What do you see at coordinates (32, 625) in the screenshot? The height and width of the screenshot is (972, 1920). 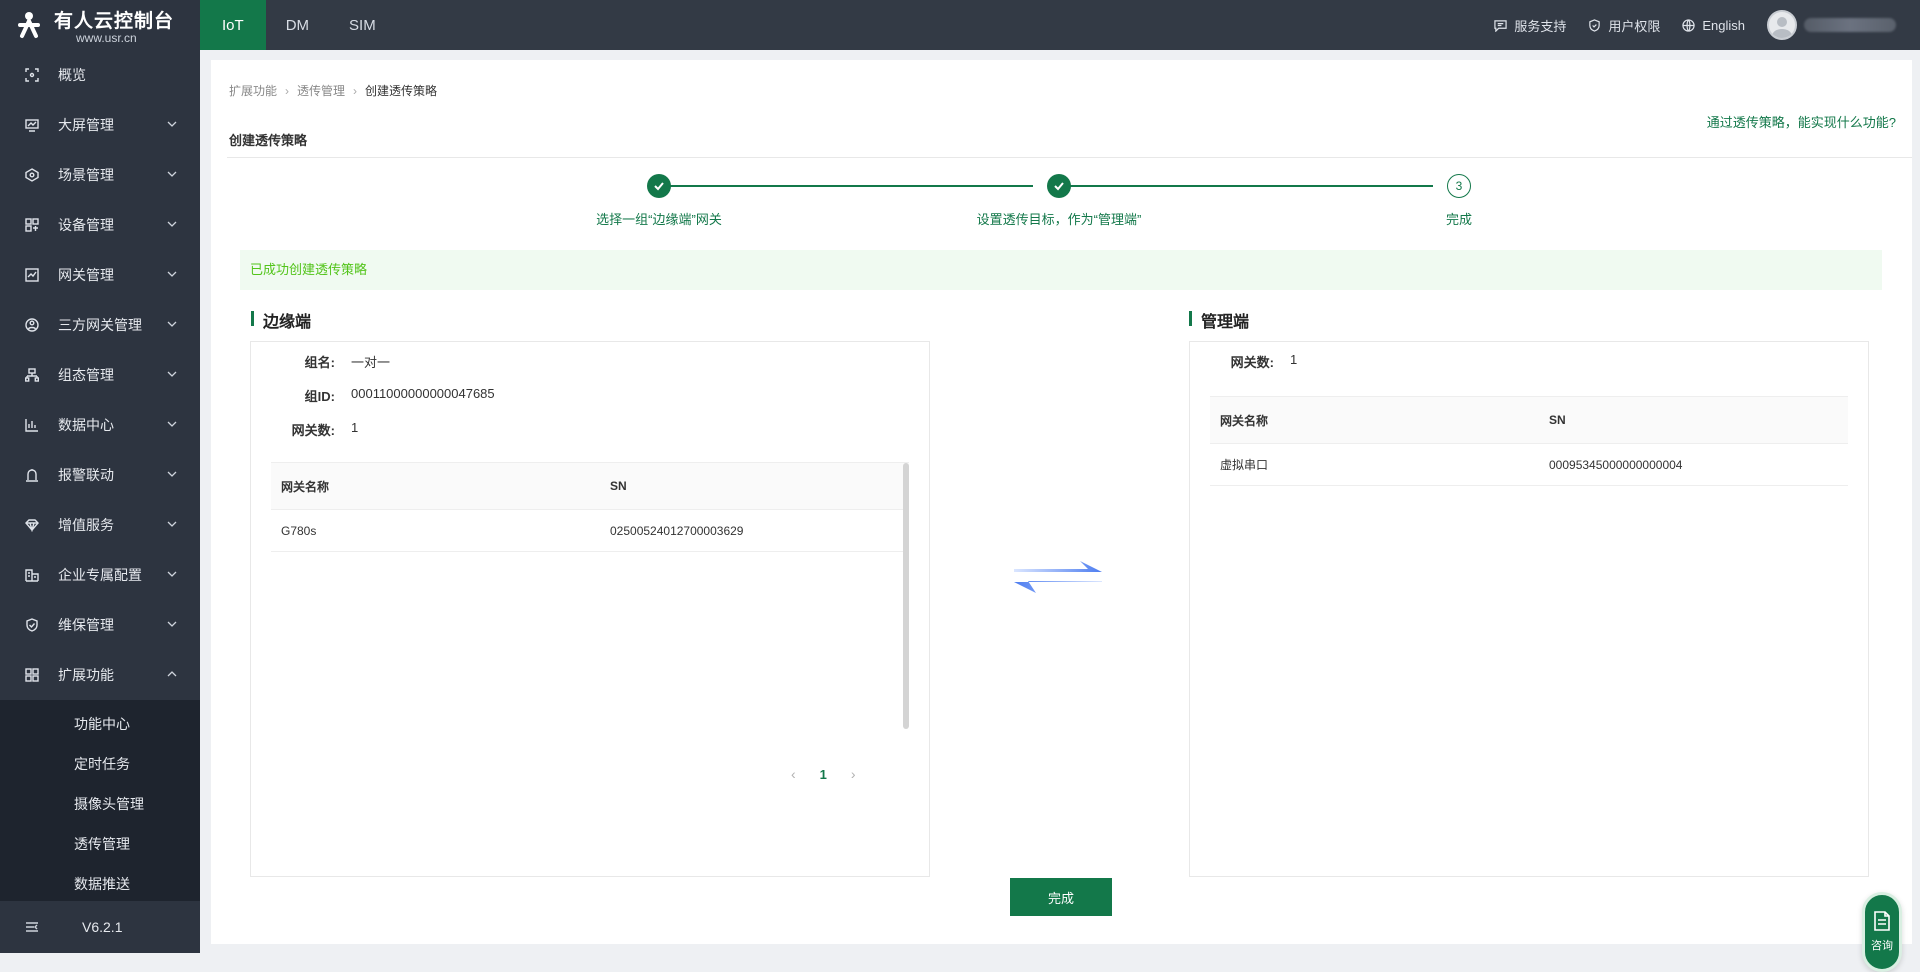 I see `maintenance-icon` at bounding box center [32, 625].